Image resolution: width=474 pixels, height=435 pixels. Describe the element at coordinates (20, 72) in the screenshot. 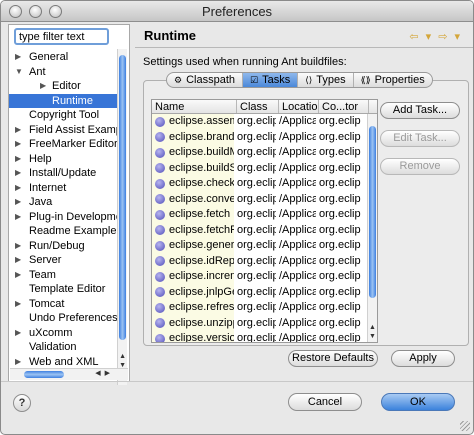

I see `collapse-arrow-icon: ▼` at that location.